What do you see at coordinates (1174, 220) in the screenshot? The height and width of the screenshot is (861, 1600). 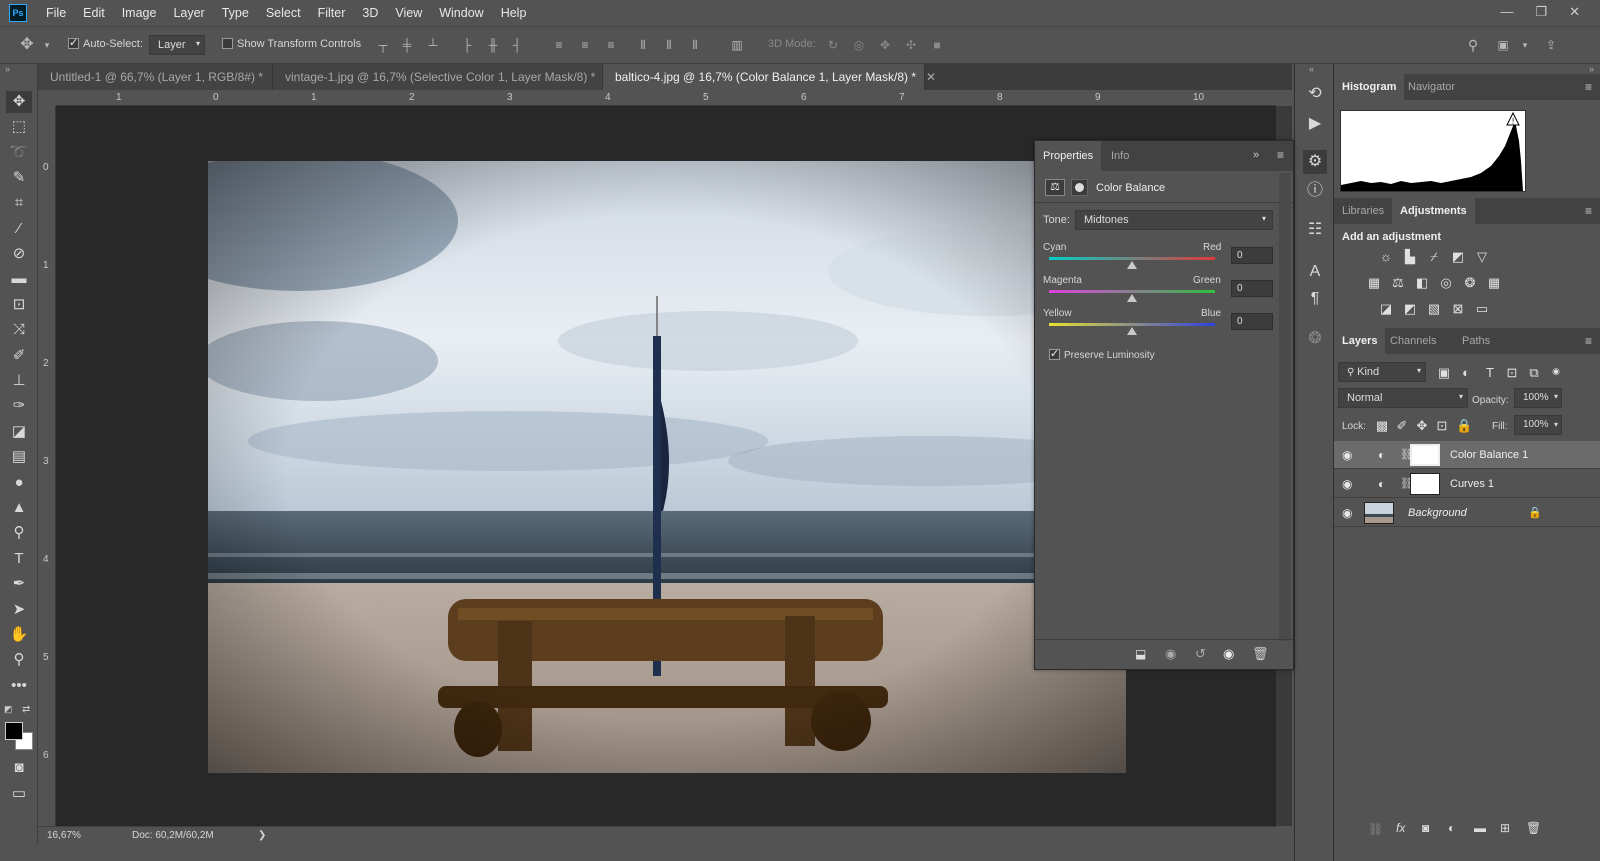 I see `tone-dropdown: Midtones ▾` at bounding box center [1174, 220].